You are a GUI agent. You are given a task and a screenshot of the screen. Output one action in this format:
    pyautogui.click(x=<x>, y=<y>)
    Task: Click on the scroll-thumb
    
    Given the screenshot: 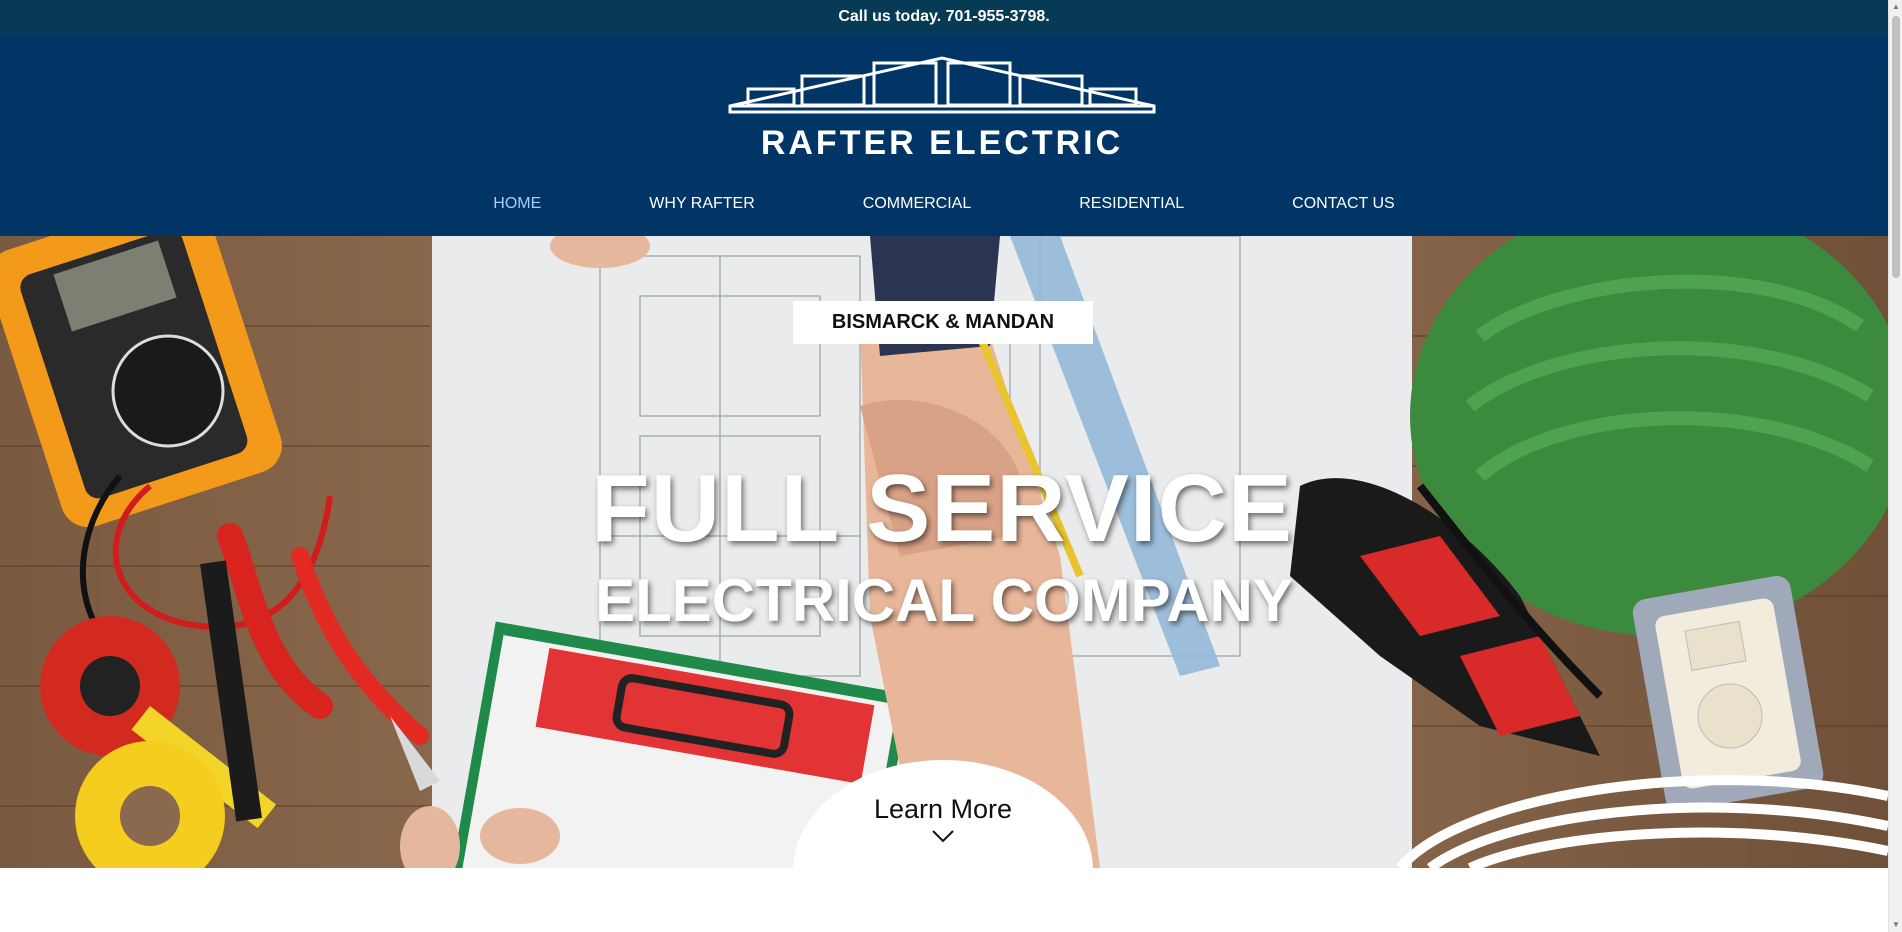 What is the action you would take?
    pyautogui.click(x=1896, y=147)
    